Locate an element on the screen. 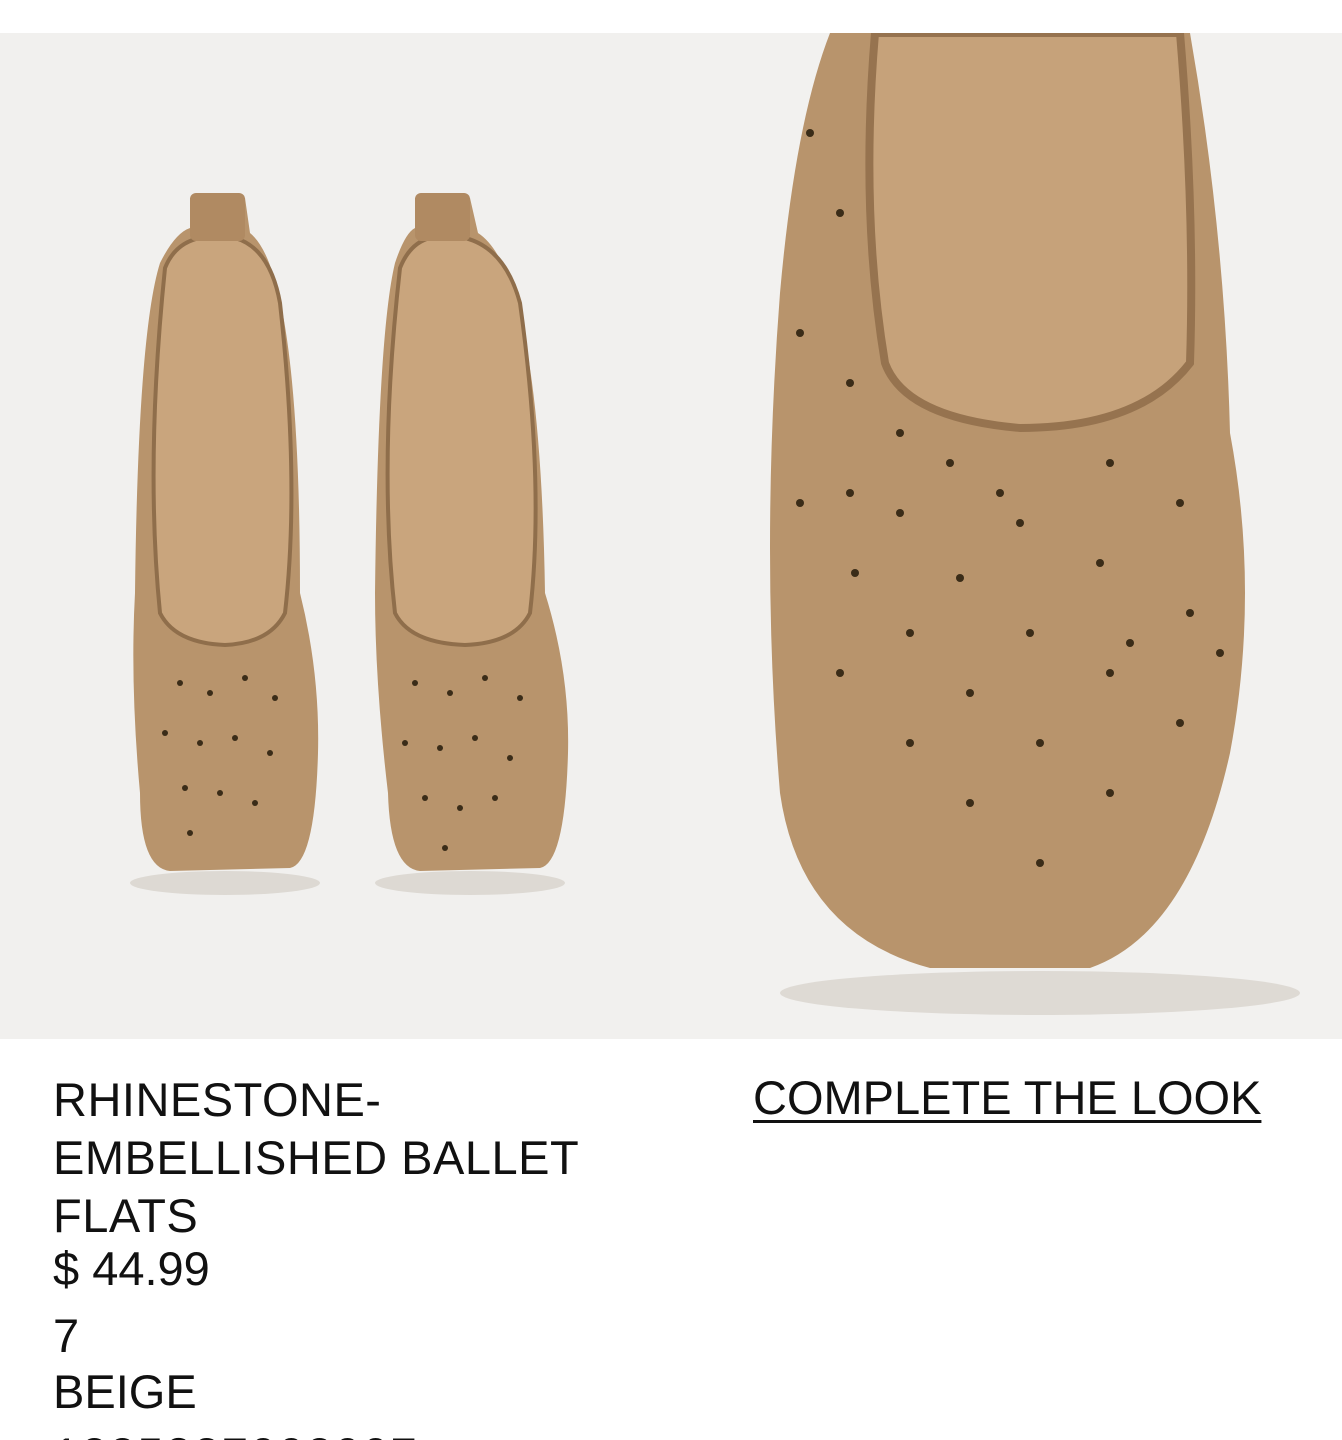 The image size is (1342, 1440). product-price: $ 44.99 is located at coordinates (131, 1268).